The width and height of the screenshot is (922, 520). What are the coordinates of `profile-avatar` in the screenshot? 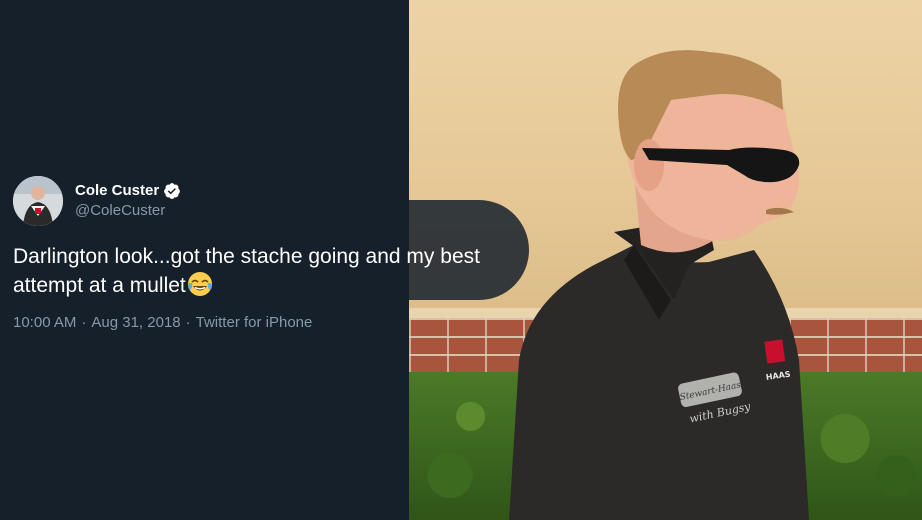 It's located at (38, 201).